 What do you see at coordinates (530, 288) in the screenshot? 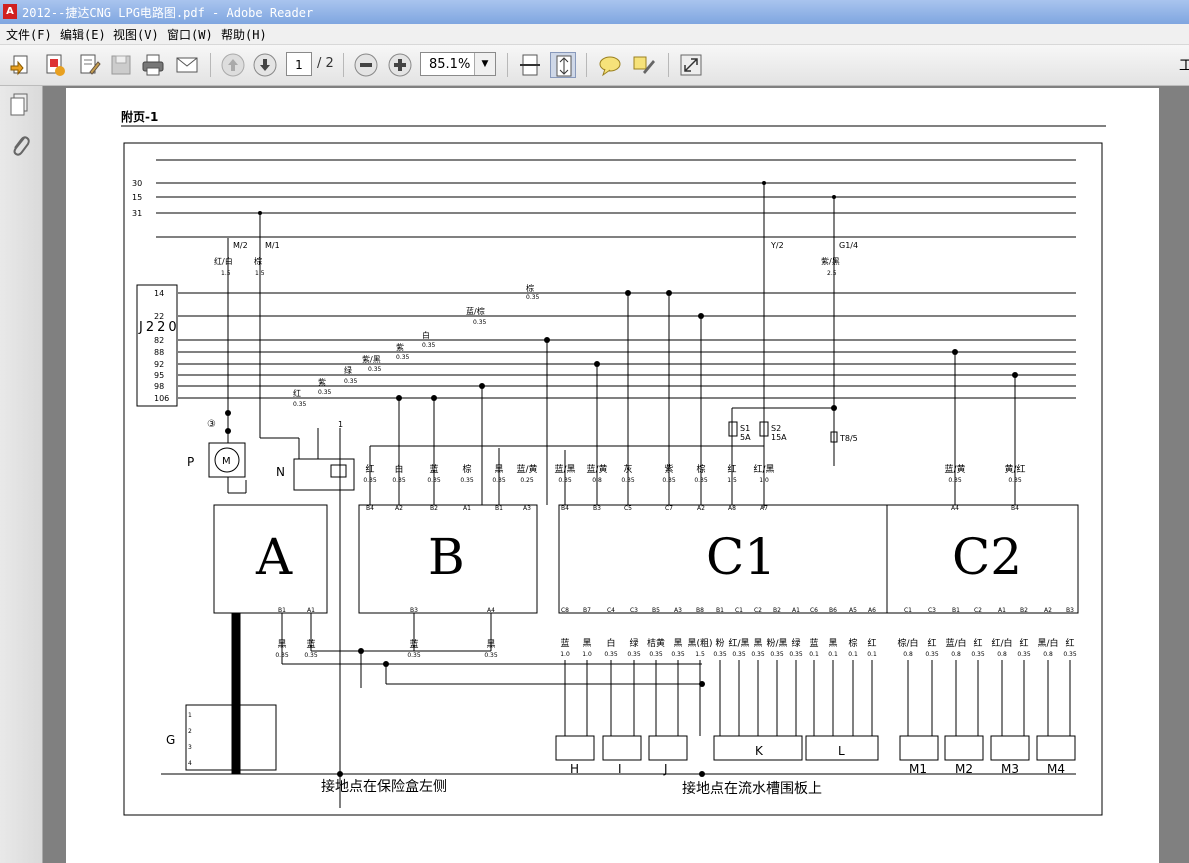
I see `j220-wire-color: 棕` at bounding box center [530, 288].